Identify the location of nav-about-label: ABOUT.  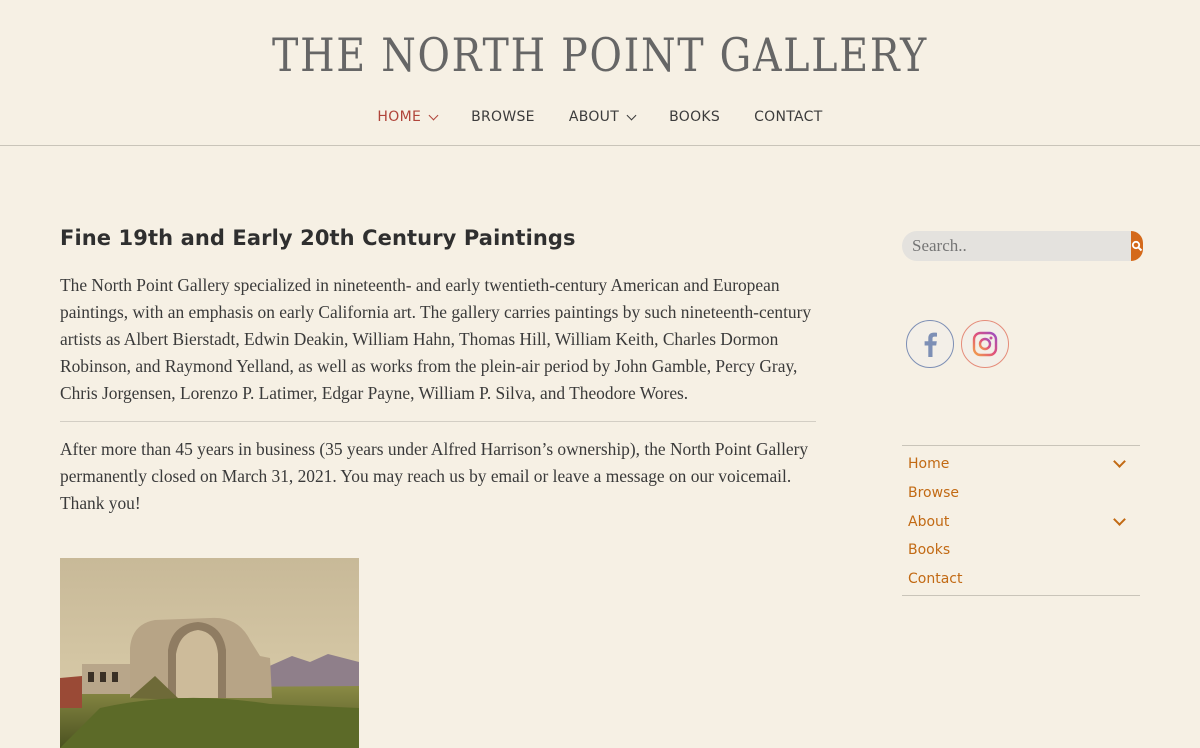
(594, 117).